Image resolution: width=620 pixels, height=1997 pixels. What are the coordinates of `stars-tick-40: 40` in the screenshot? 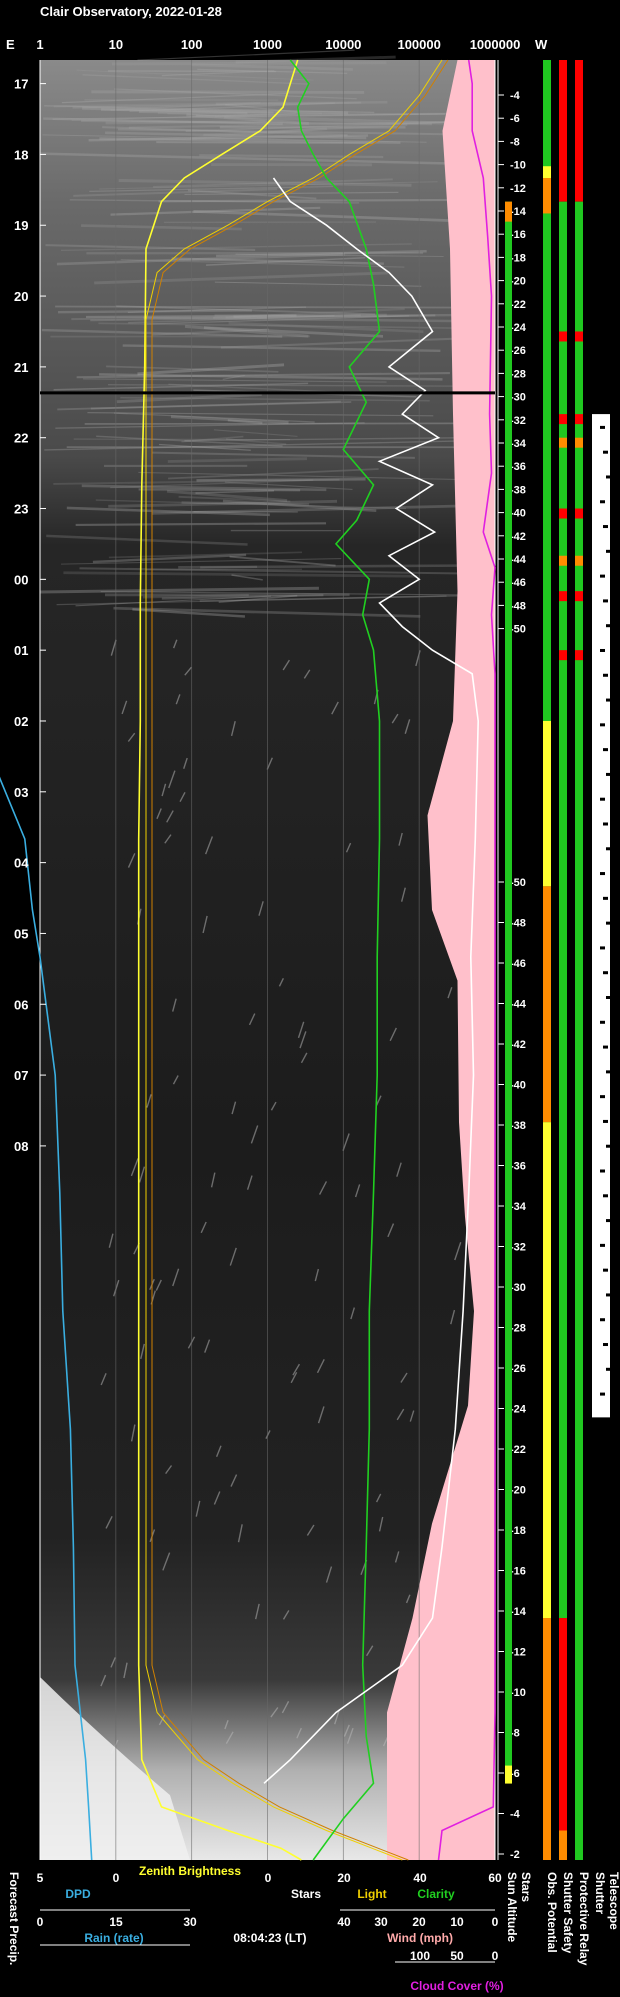 It's located at (420, 1878).